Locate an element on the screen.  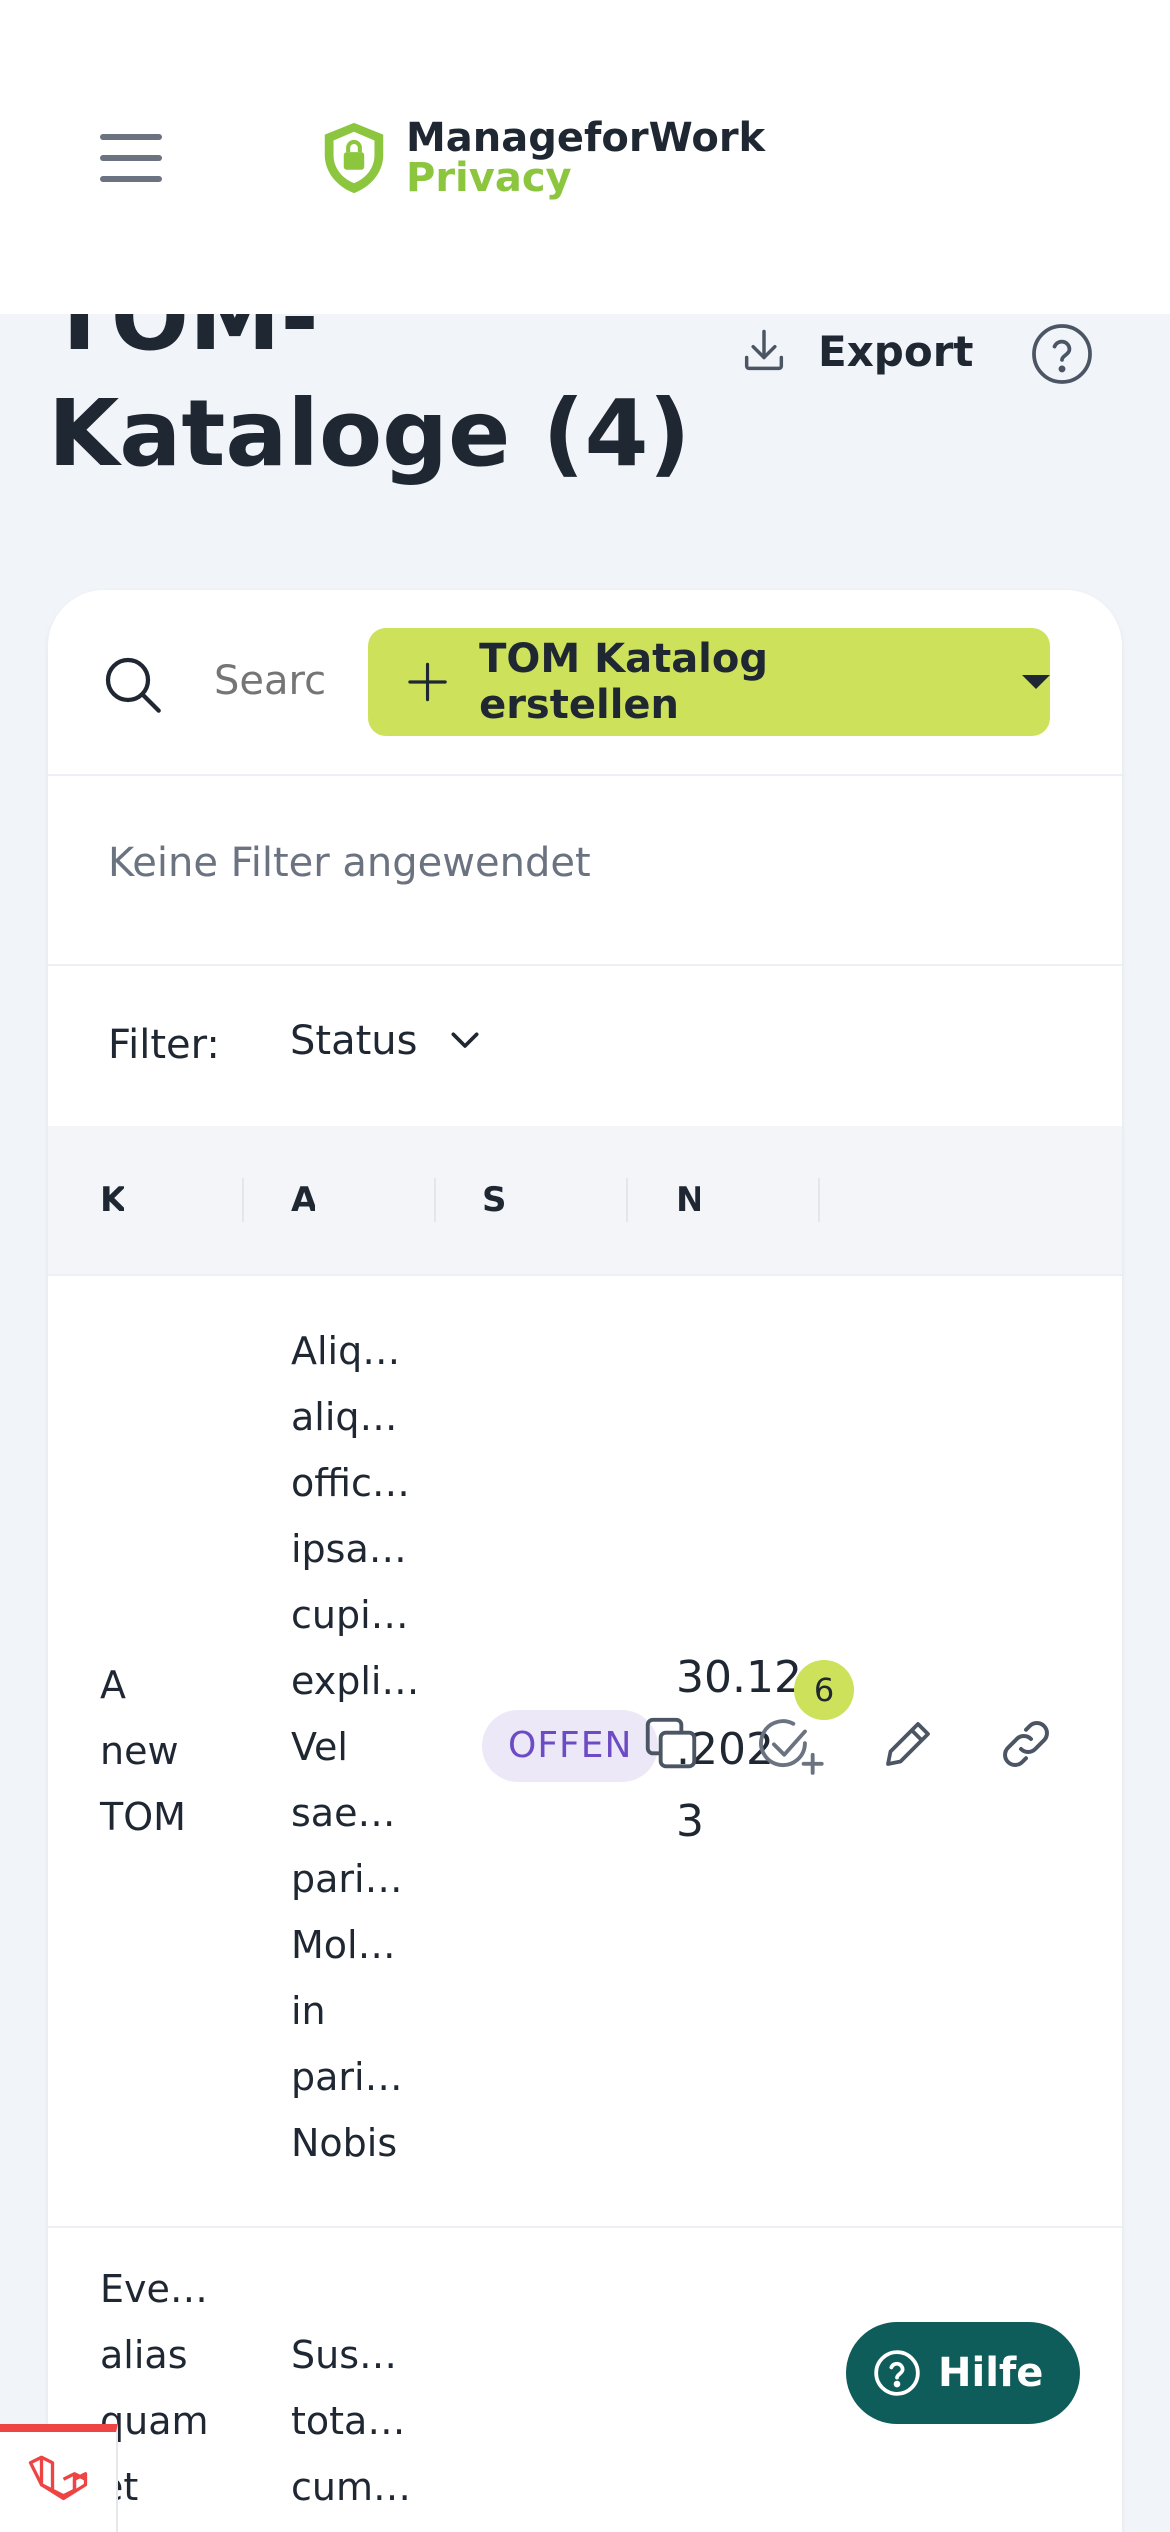
column-header: S is located at coordinates (494, 1200).